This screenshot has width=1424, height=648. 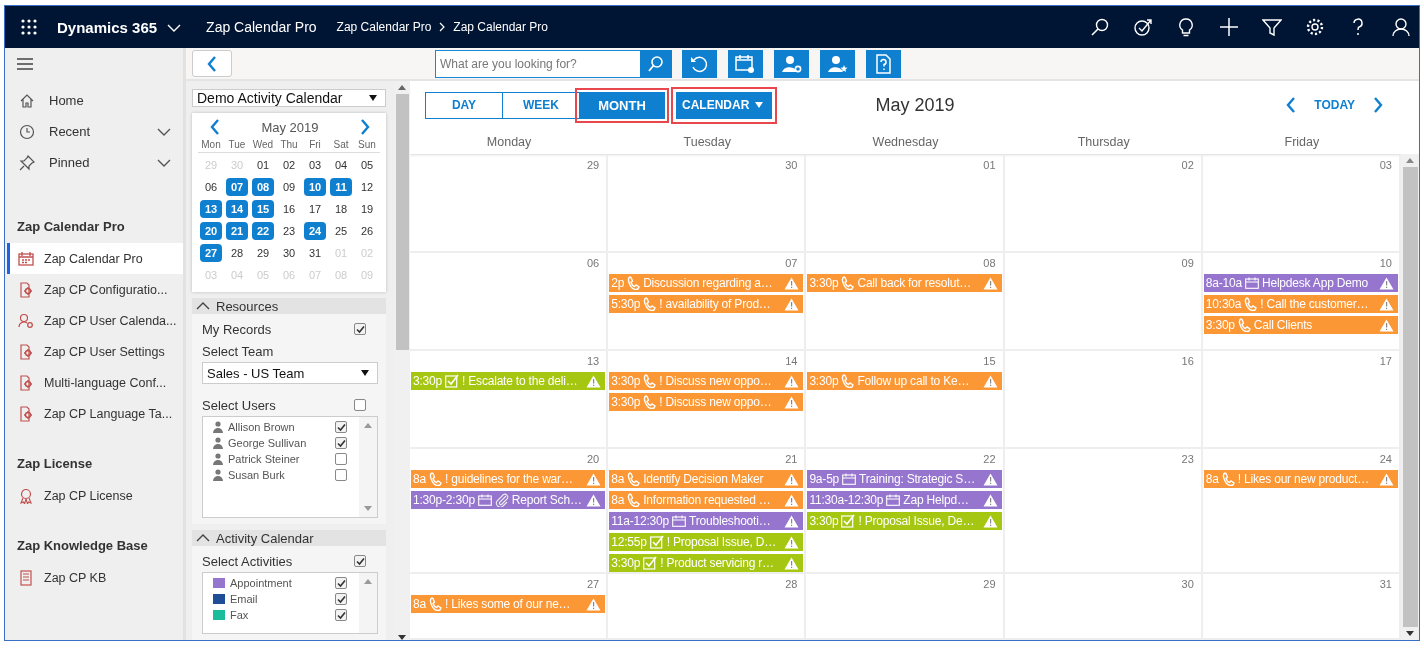 What do you see at coordinates (1378, 105) in the screenshot?
I see `next-icon` at bounding box center [1378, 105].